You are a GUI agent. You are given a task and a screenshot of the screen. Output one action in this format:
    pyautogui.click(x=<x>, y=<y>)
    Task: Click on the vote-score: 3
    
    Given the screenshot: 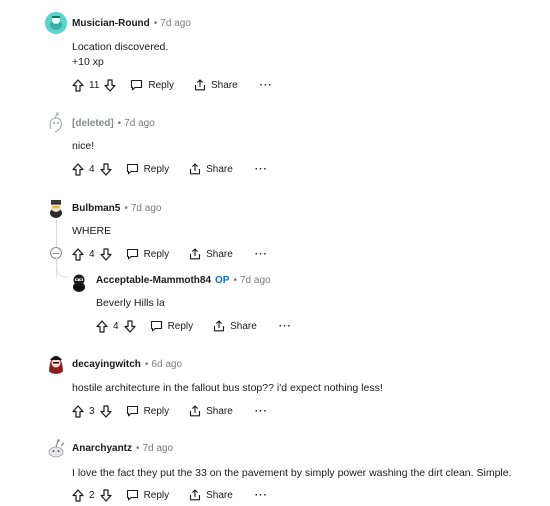 What is the action you would take?
    pyautogui.click(x=92, y=411)
    